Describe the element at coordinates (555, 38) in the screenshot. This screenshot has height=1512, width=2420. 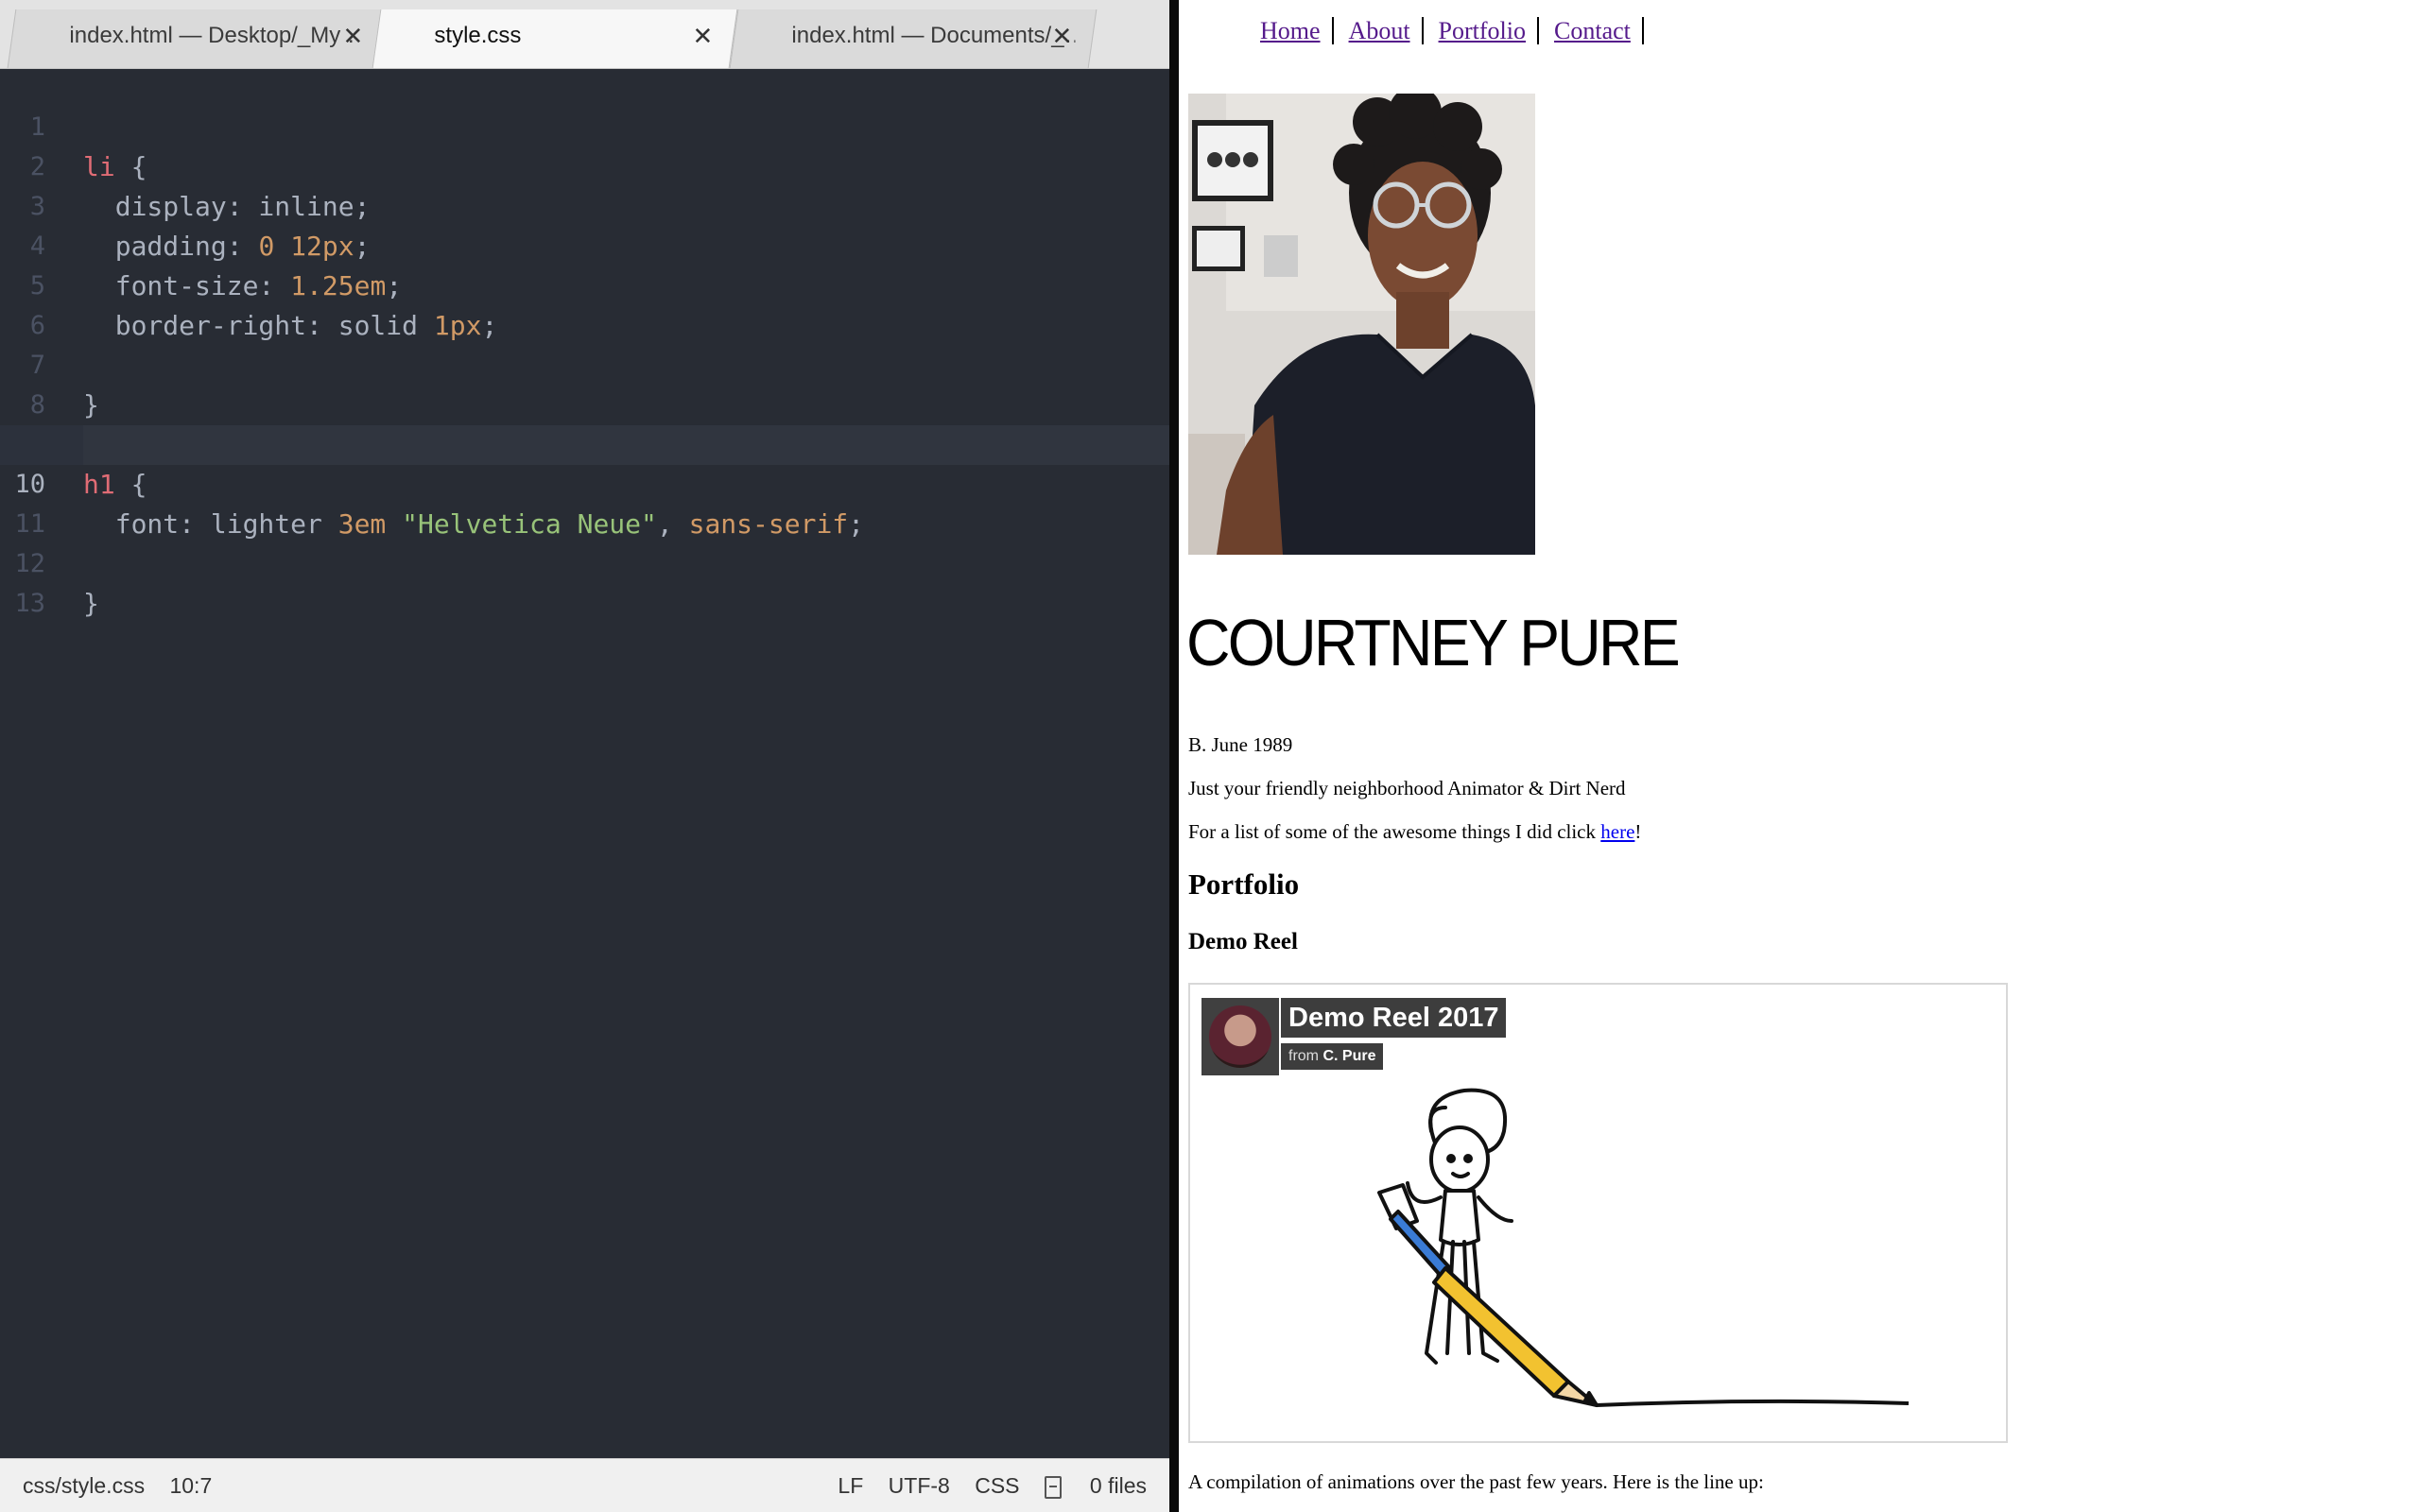
I see `tab-style-css: style.css ✕` at that location.